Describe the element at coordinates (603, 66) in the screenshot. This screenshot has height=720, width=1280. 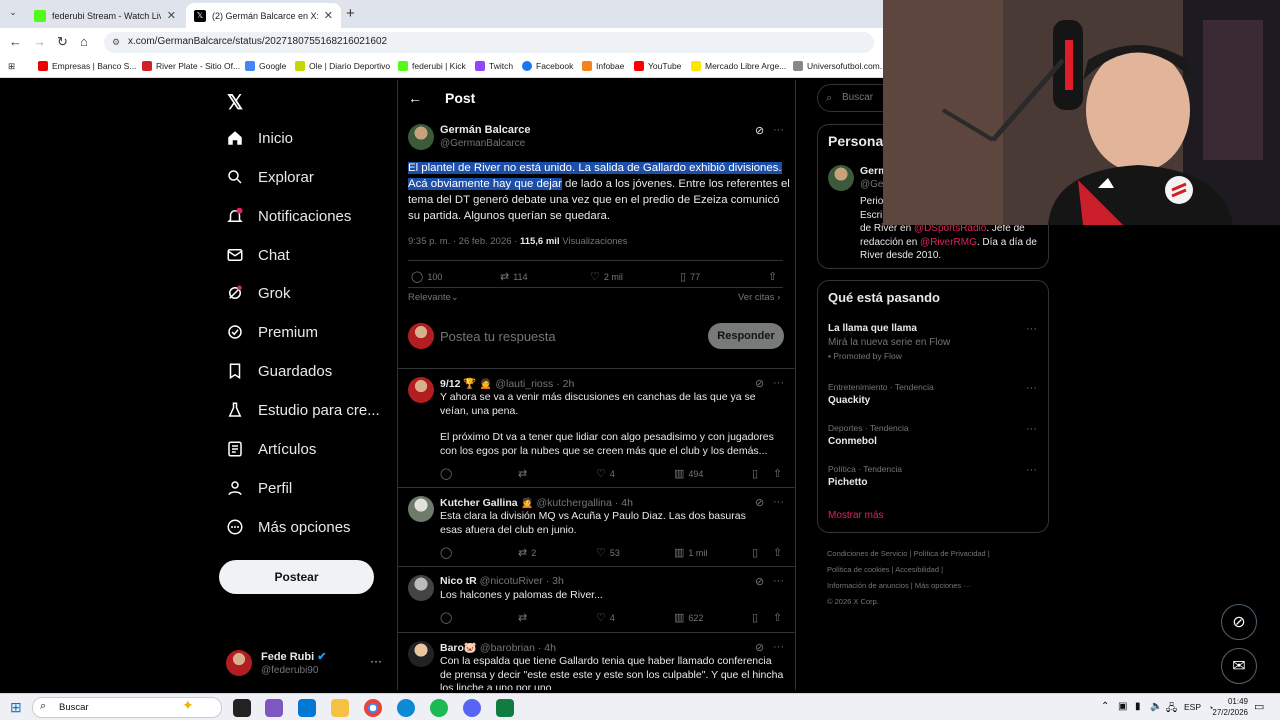
I see `bookmark-item: Infobae` at that location.